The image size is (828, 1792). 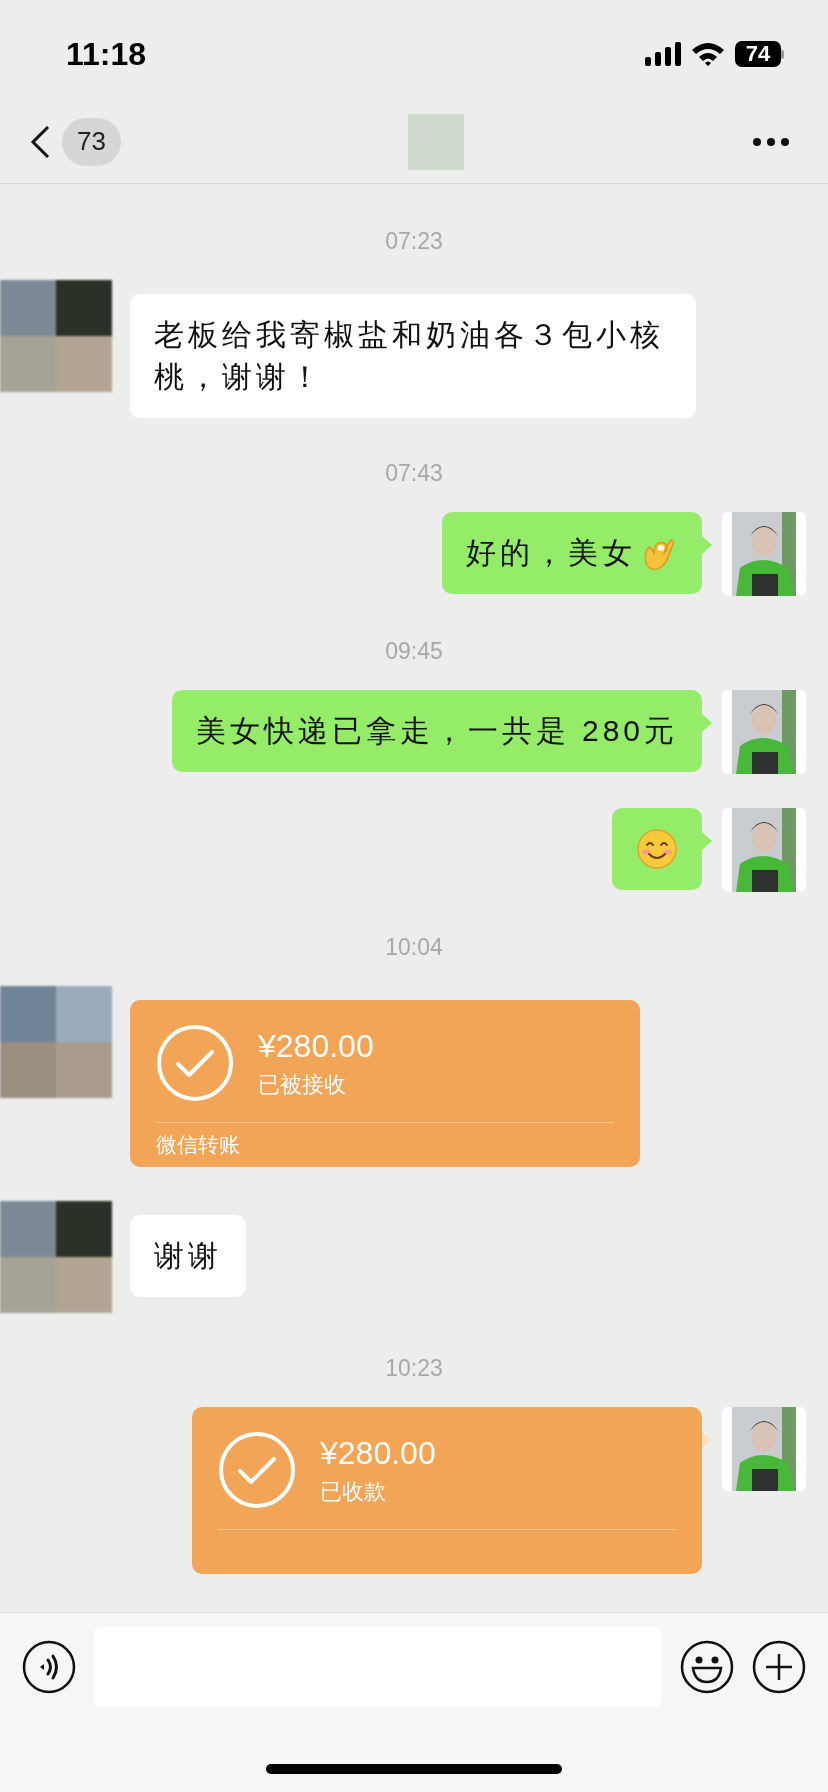 What do you see at coordinates (779, 1667) in the screenshot?
I see `plus-icon` at bounding box center [779, 1667].